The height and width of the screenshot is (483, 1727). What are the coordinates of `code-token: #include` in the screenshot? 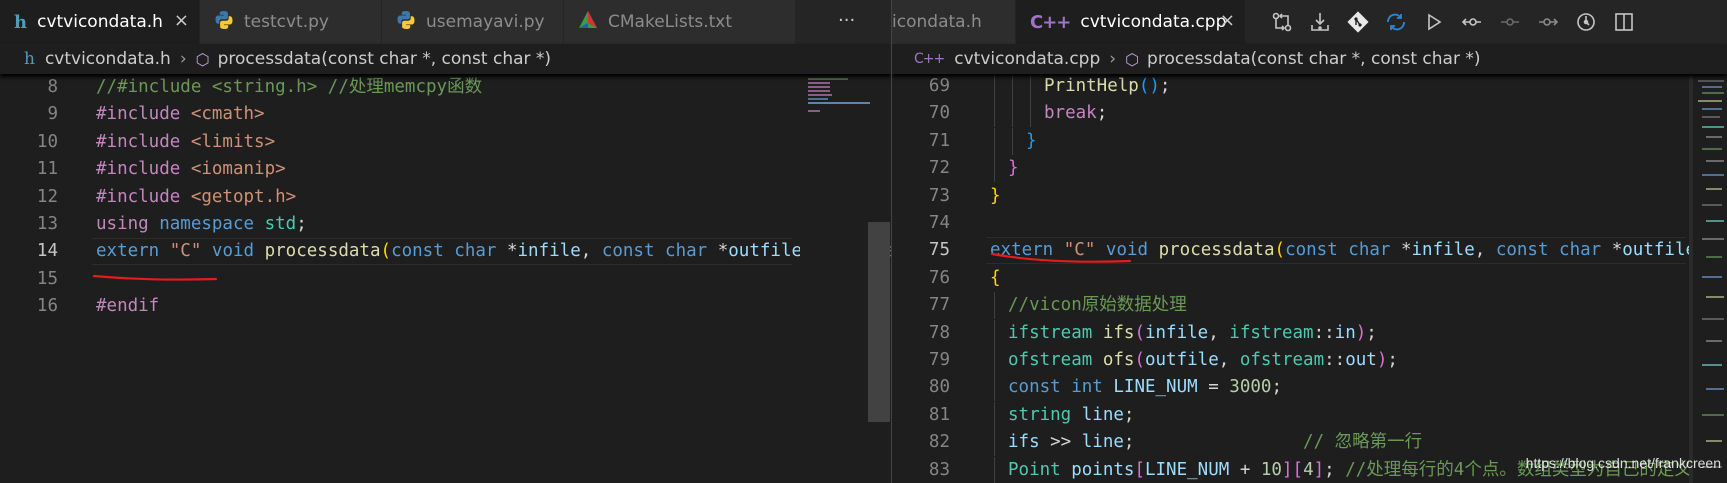 It's located at (143, 169).